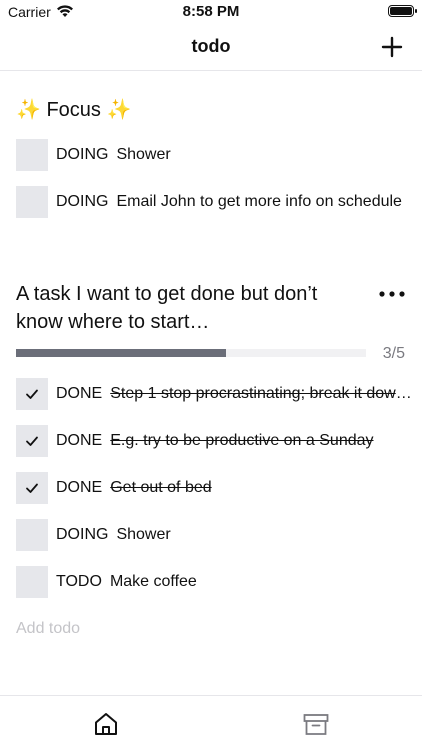 Image resolution: width=422 pixels, height=751 pixels. Describe the element at coordinates (214, 582) in the screenshot. I see `project-task-row: TODO Make coffee` at that location.